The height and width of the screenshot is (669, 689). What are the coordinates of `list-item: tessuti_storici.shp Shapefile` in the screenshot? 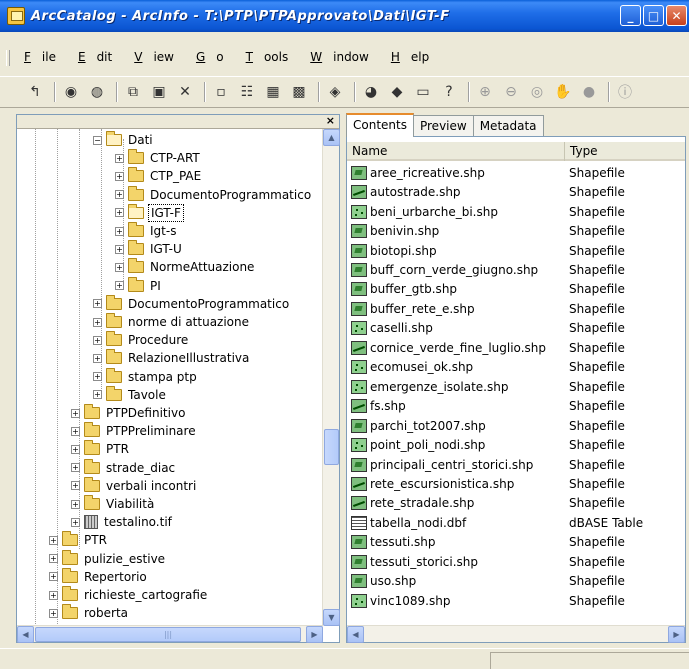 It's located at (516, 562).